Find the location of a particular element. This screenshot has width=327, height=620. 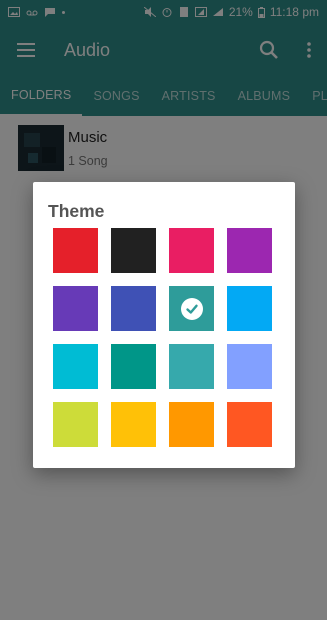

swatch-purple is located at coordinates (249, 250).